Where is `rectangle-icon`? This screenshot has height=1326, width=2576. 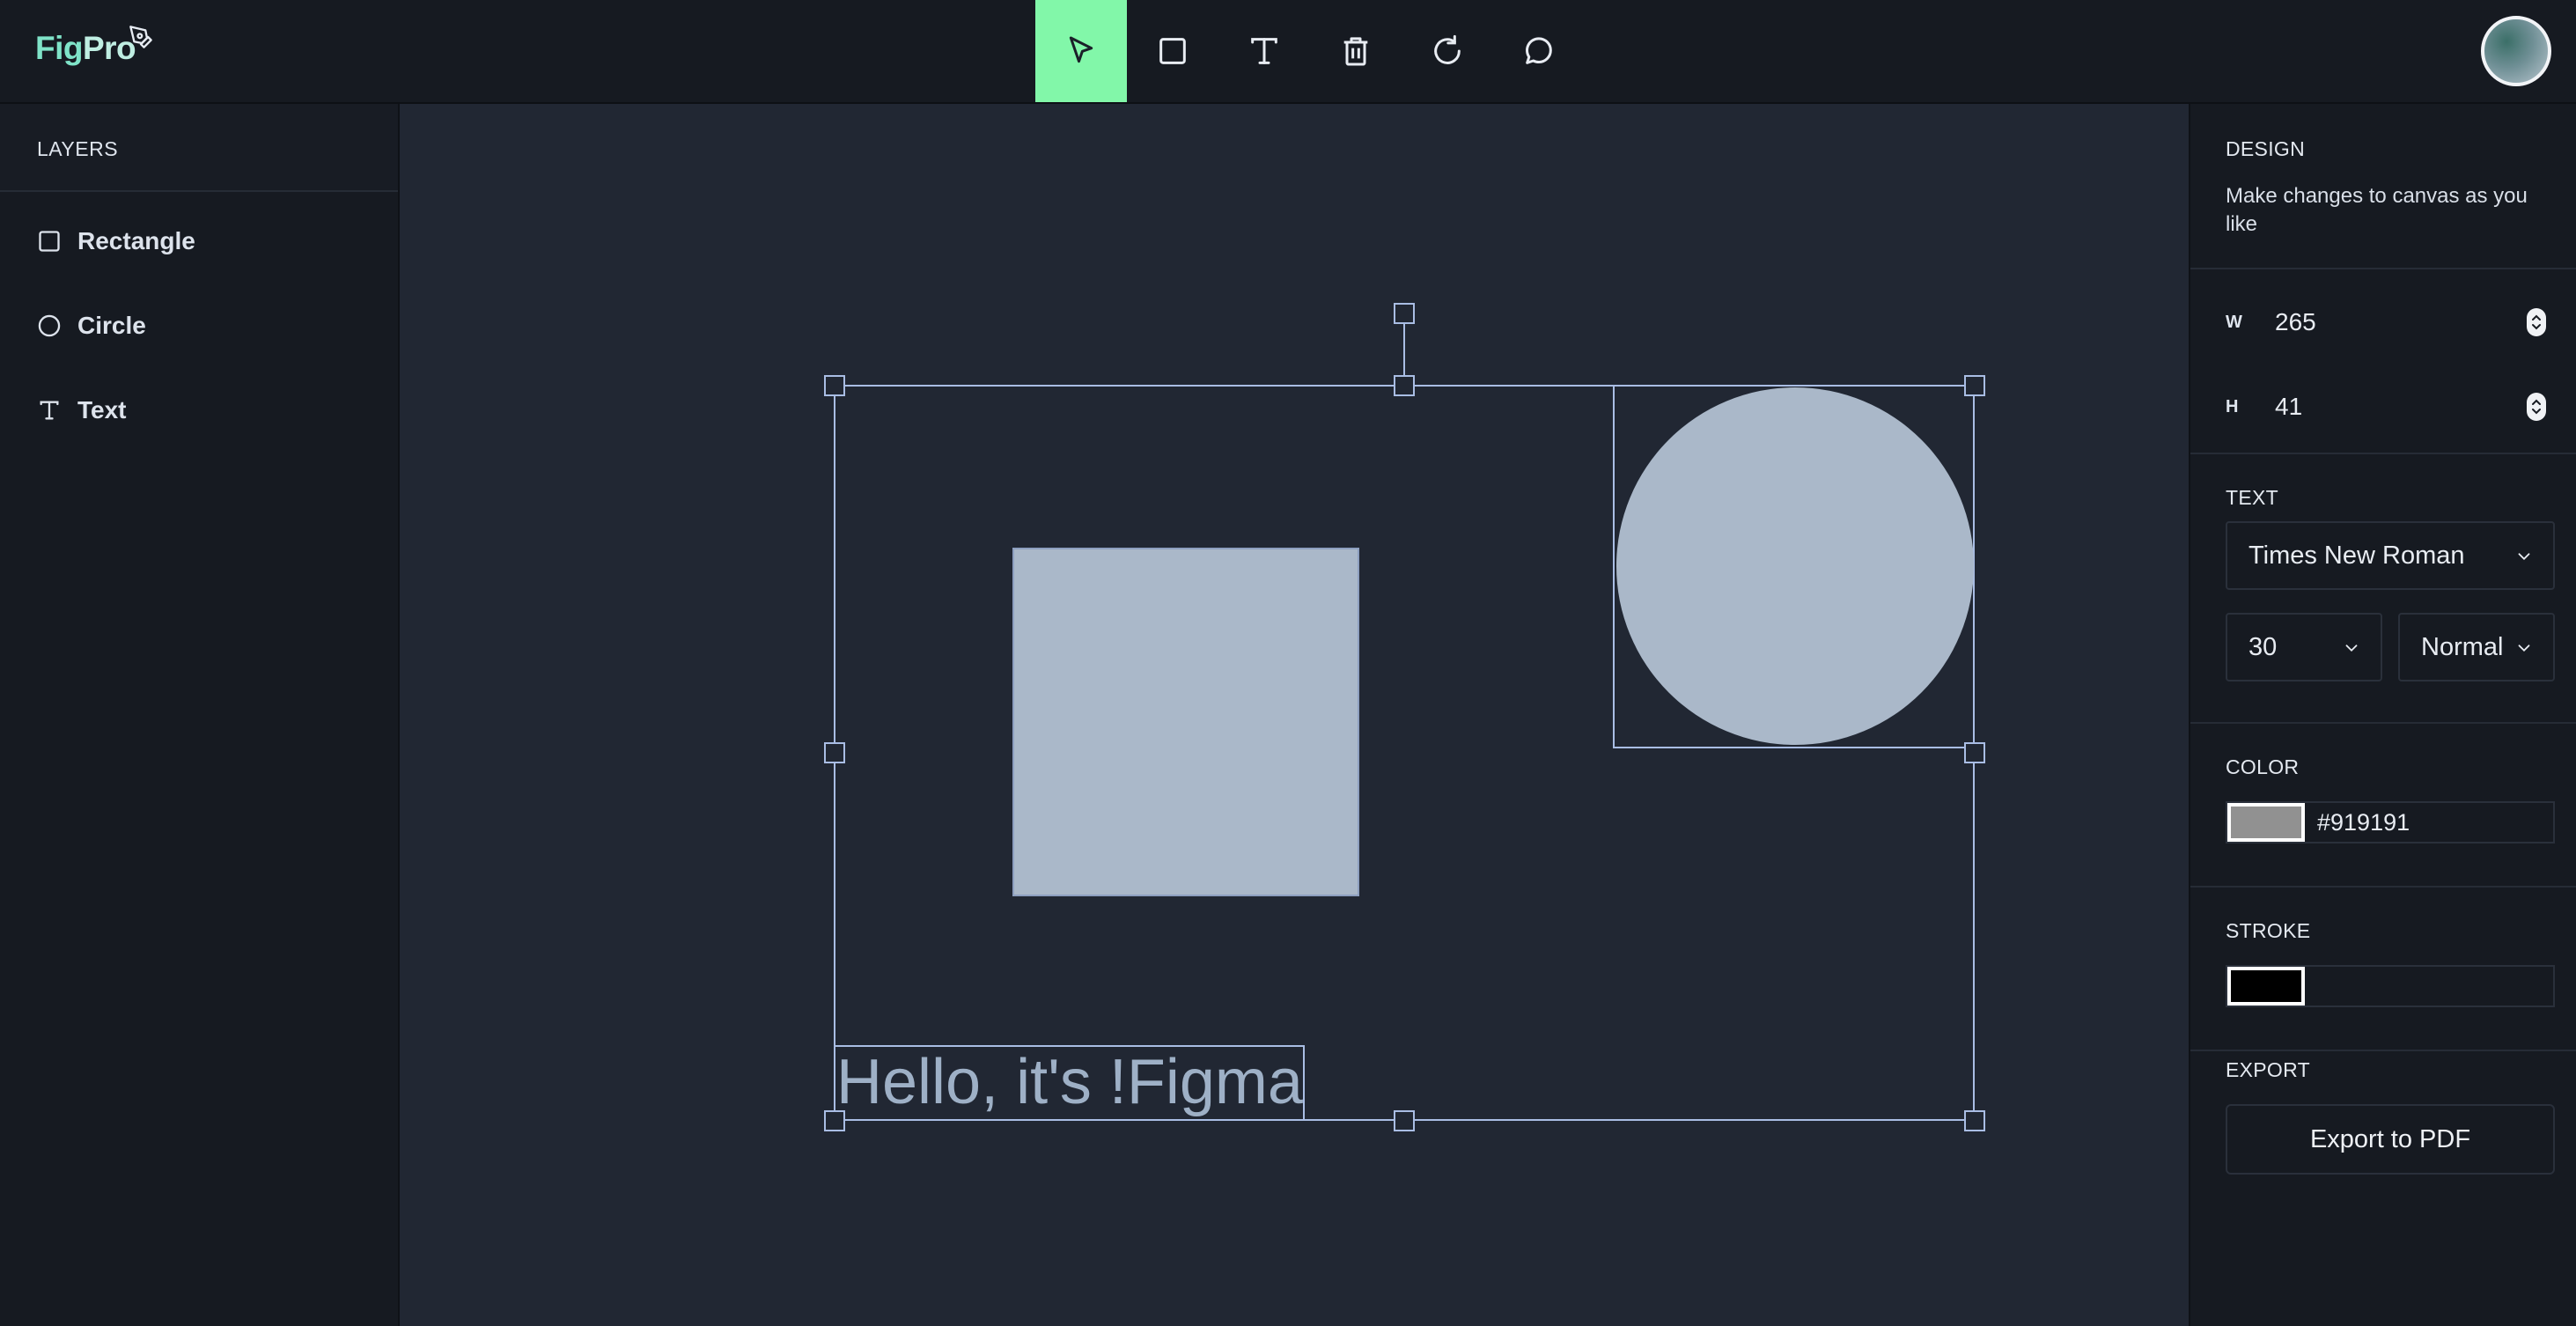
rectangle-icon is located at coordinates (1172, 51).